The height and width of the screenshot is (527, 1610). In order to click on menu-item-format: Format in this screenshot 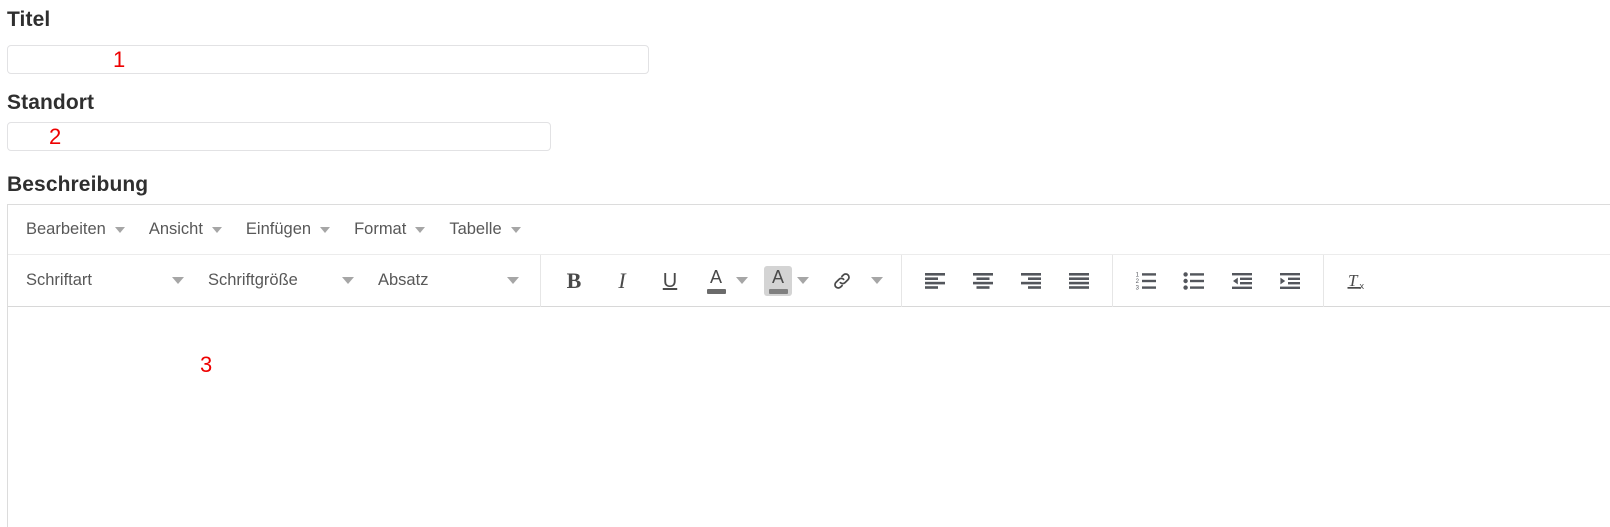, I will do `click(389, 229)`.